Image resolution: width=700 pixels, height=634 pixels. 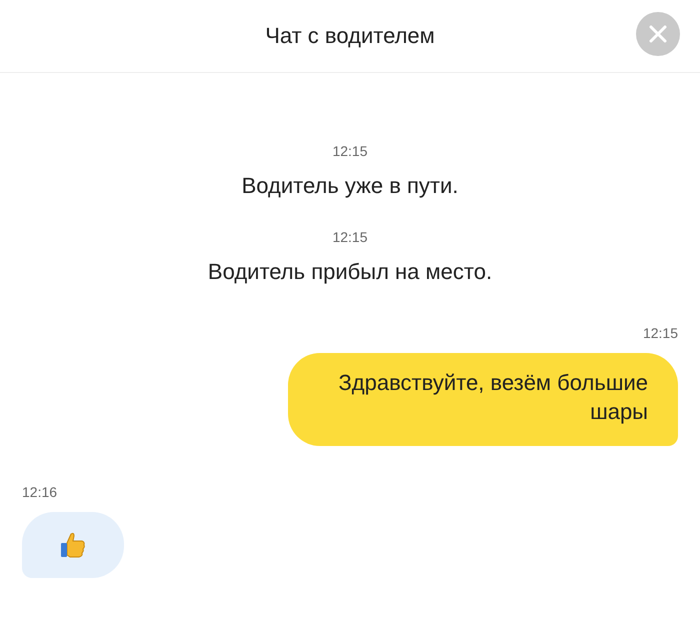 I want to click on thumbs-up-icon, so click(x=73, y=545).